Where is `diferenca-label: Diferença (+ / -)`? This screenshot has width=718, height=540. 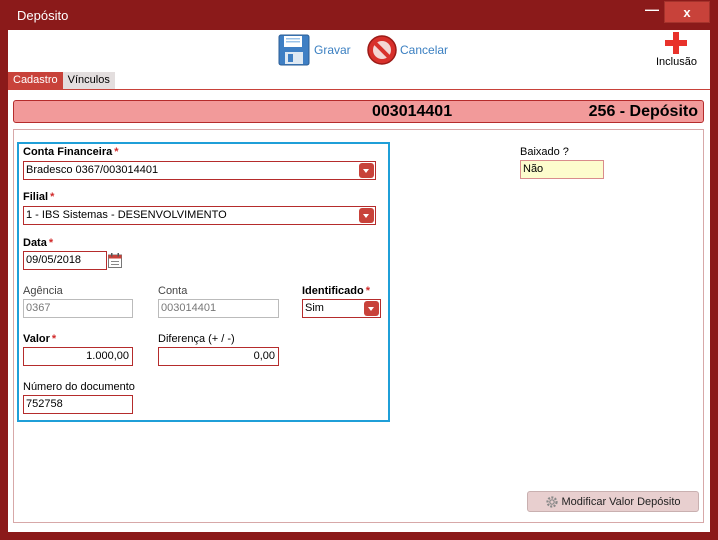
diferenca-label: Diferença (+ / -) is located at coordinates (196, 339).